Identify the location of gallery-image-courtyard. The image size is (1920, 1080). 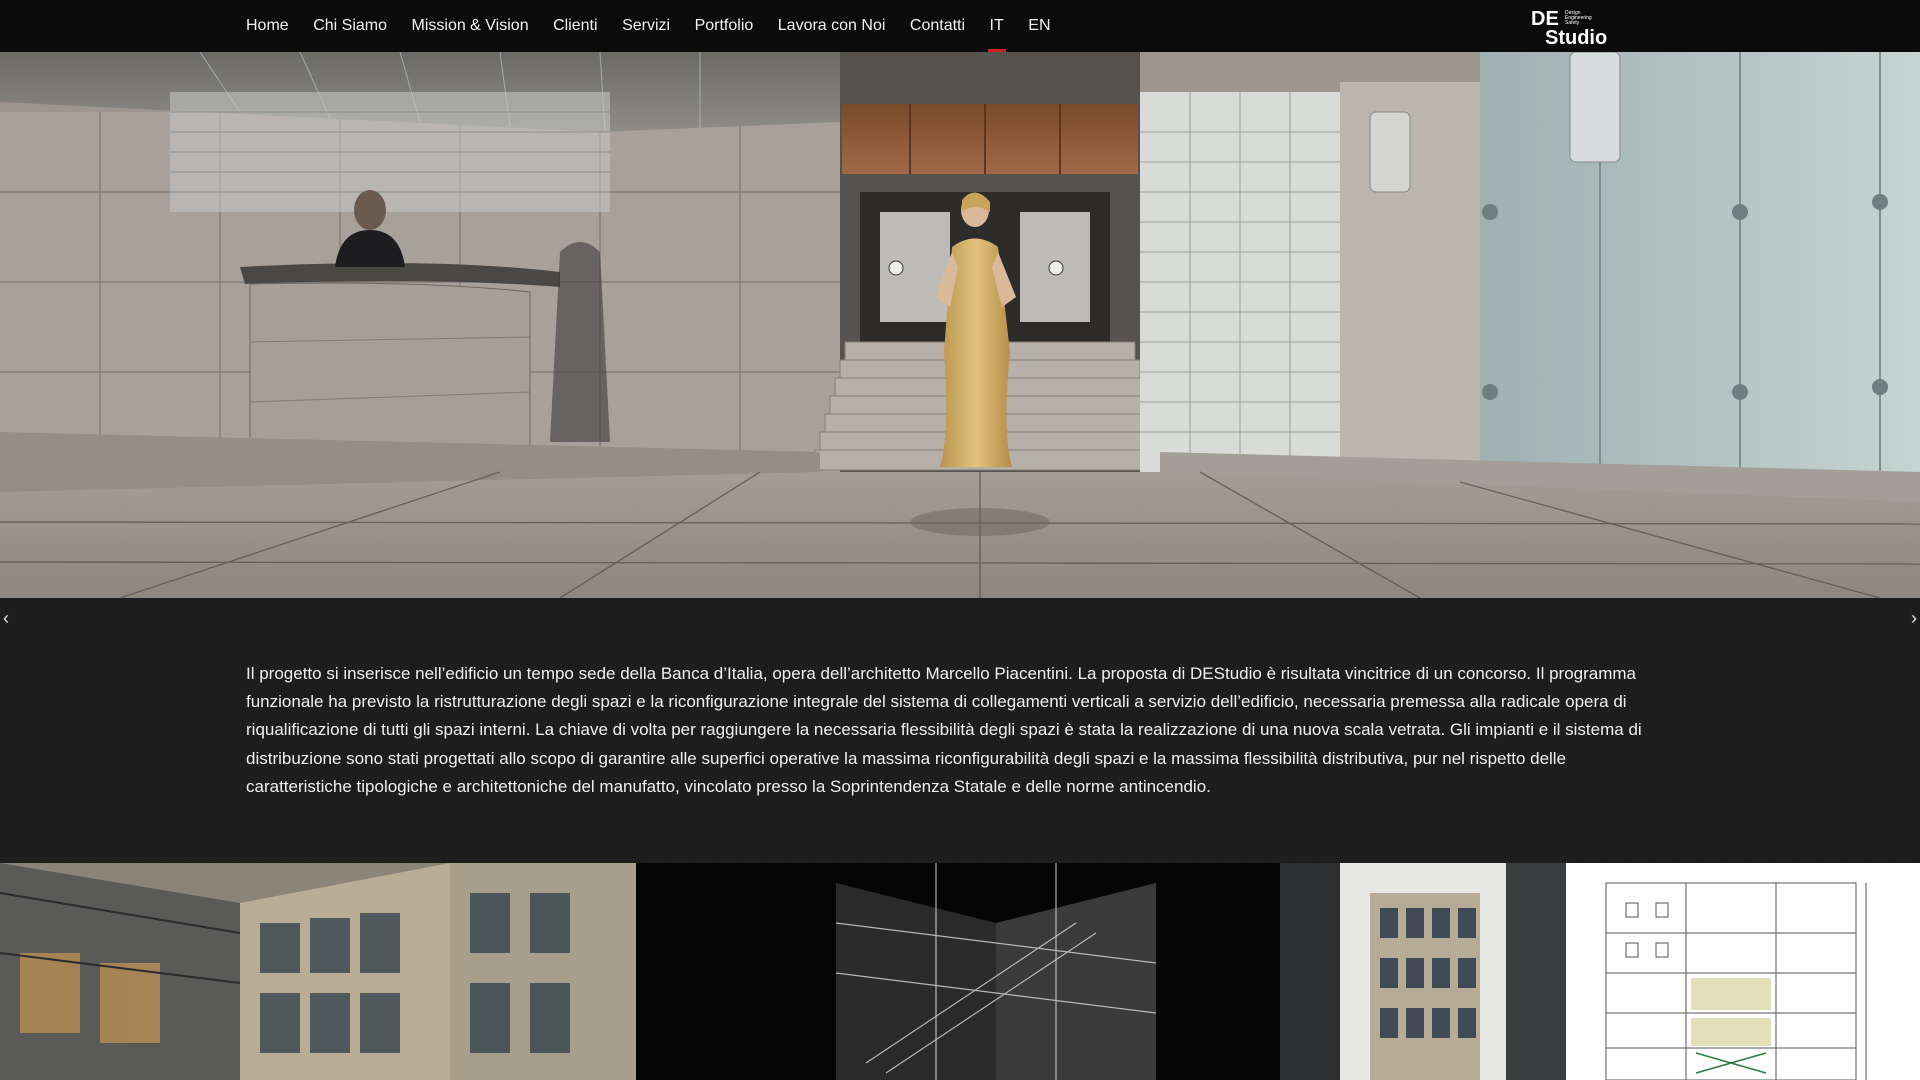
(1423, 971).